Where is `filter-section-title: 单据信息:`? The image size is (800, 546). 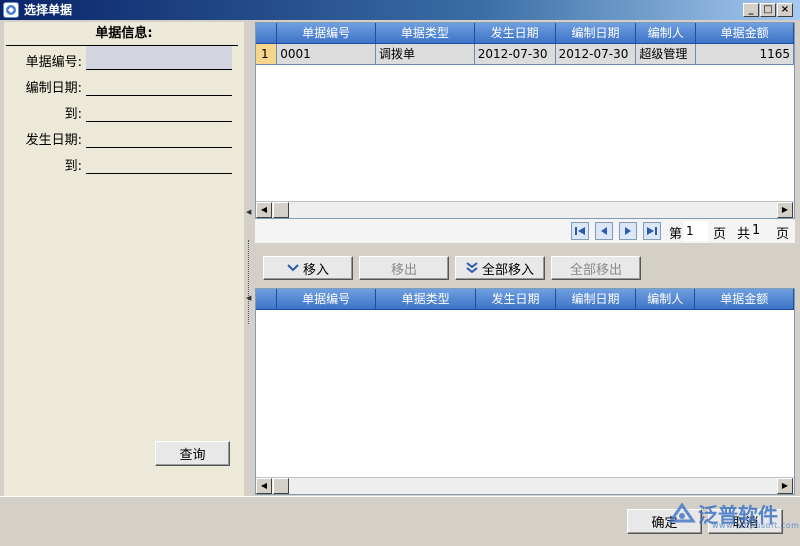
filter-section-title: 单据信息: is located at coordinates (124, 33).